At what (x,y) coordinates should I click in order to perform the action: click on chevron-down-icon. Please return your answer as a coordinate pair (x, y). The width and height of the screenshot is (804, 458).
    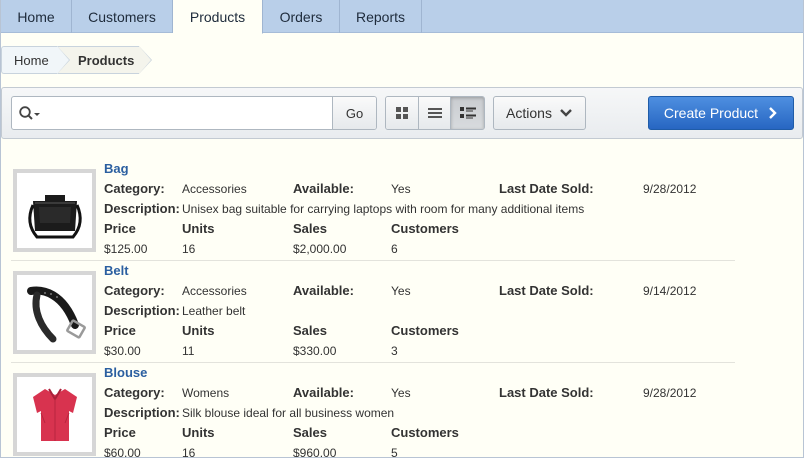
    Looking at the image, I should click on (566, 113).